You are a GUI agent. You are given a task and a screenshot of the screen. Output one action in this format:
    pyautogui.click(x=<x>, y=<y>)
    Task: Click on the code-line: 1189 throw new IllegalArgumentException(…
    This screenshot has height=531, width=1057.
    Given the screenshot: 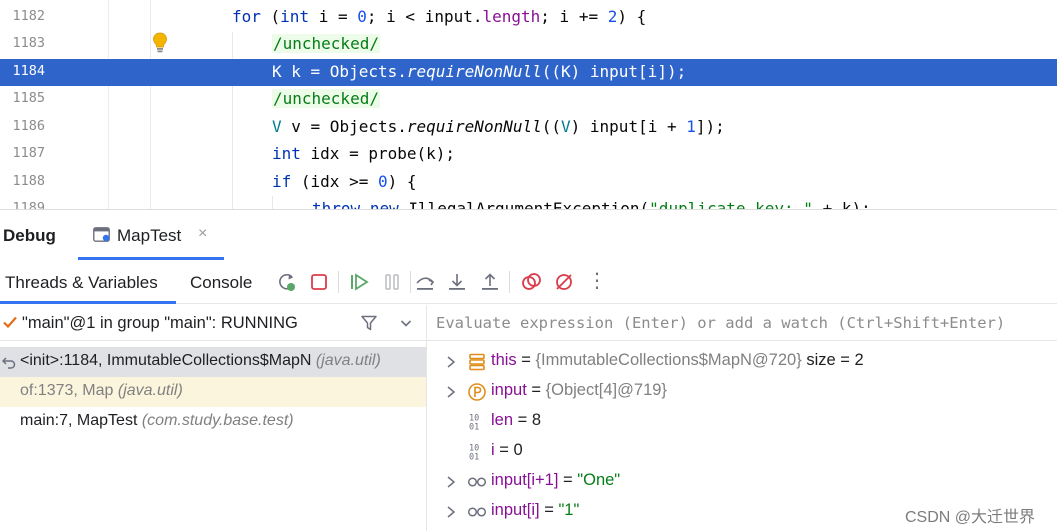 What is the action you would take?
    pyautogui.click(x=528, y=202)
    